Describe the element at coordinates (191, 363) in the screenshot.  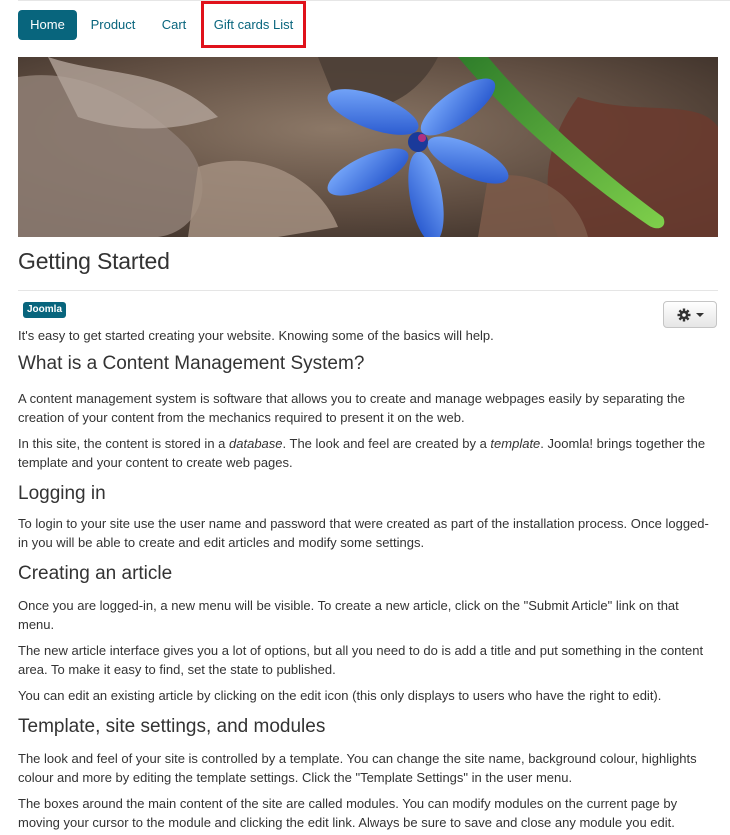
I see `section-heading: What is a Content Management System?` at that location.